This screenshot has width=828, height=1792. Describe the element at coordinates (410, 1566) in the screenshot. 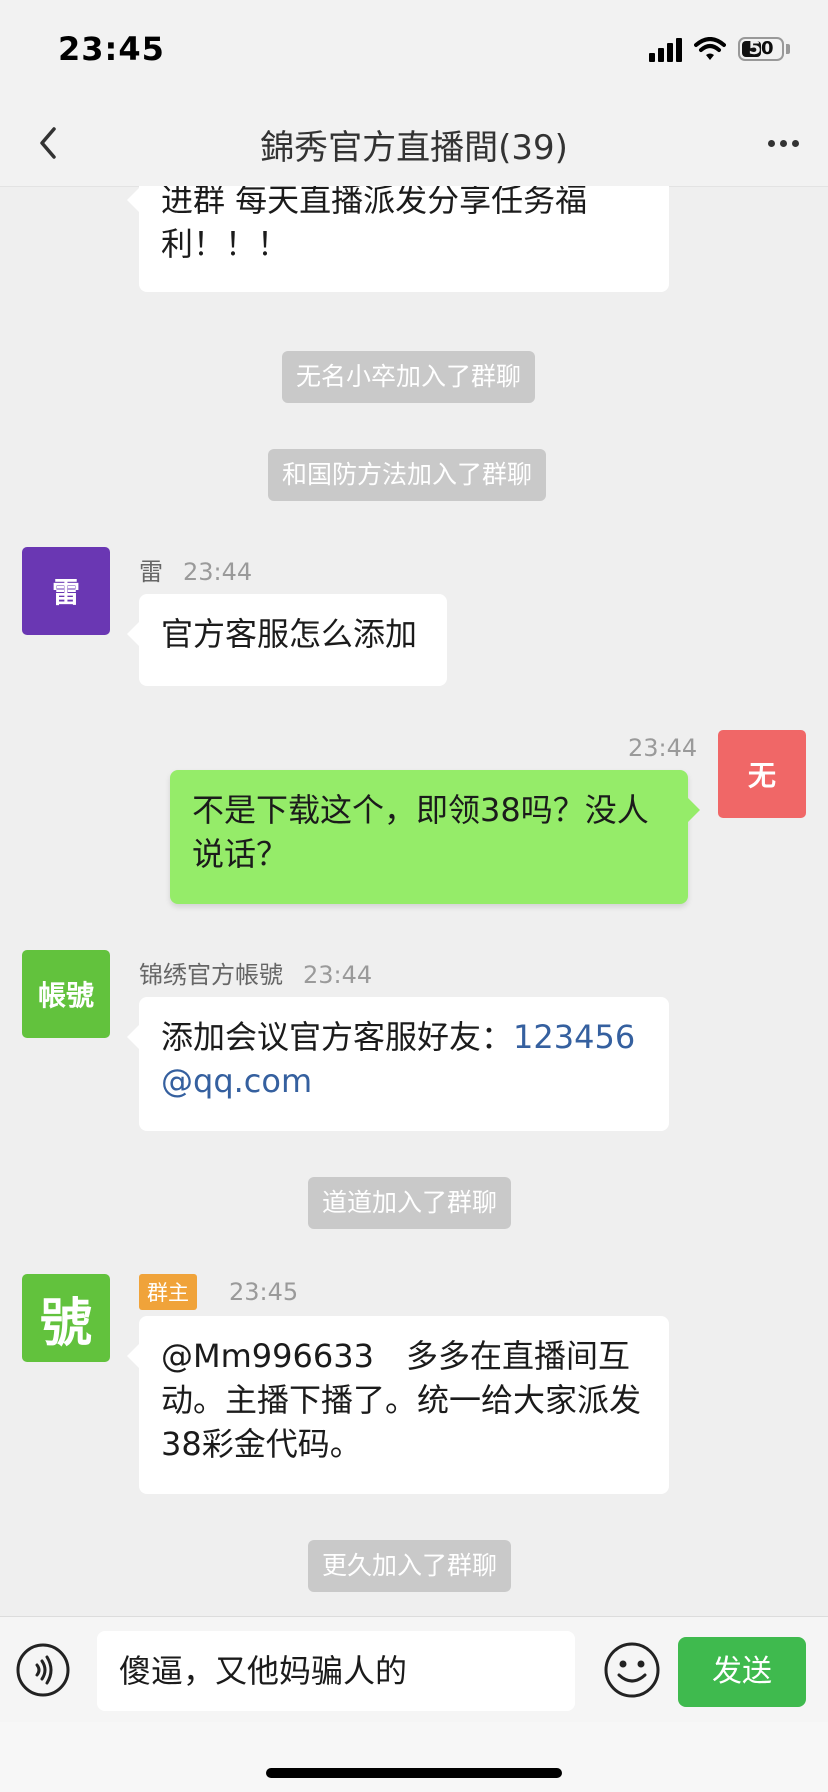

I see `system-notice: 更久加入了群聊` at that location.